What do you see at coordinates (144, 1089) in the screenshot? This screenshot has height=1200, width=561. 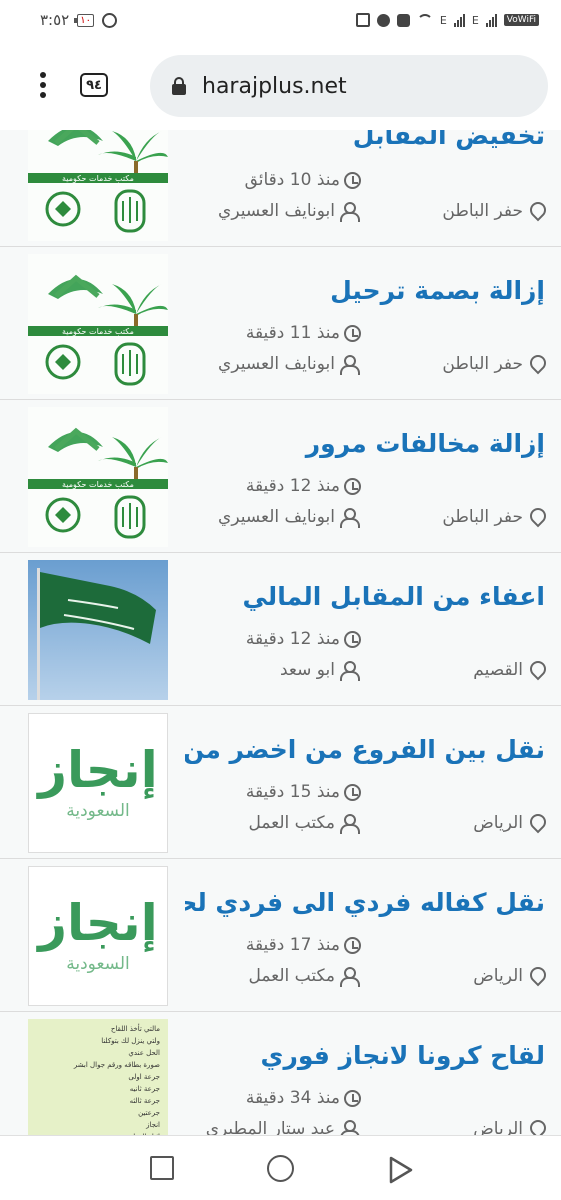 I see `ad-text-line: جرعة ثانيه` at bounding box center [144, 1089].